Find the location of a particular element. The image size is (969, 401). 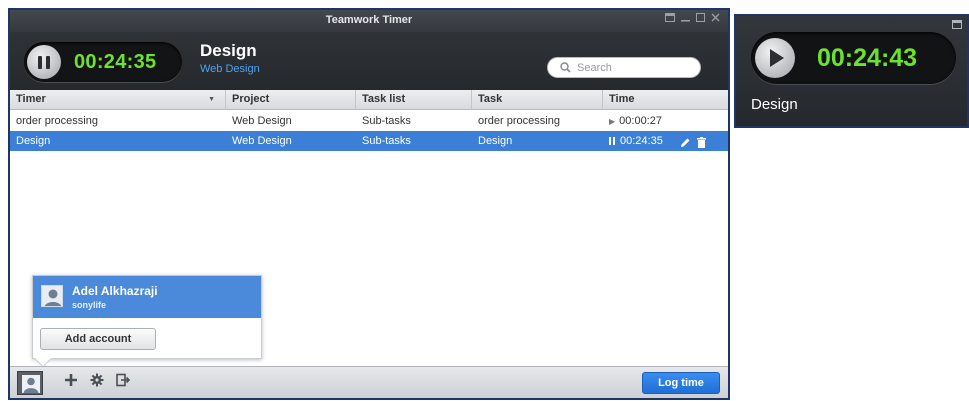

timer-value: 00:24:35 is located at coordinates (115, 62).